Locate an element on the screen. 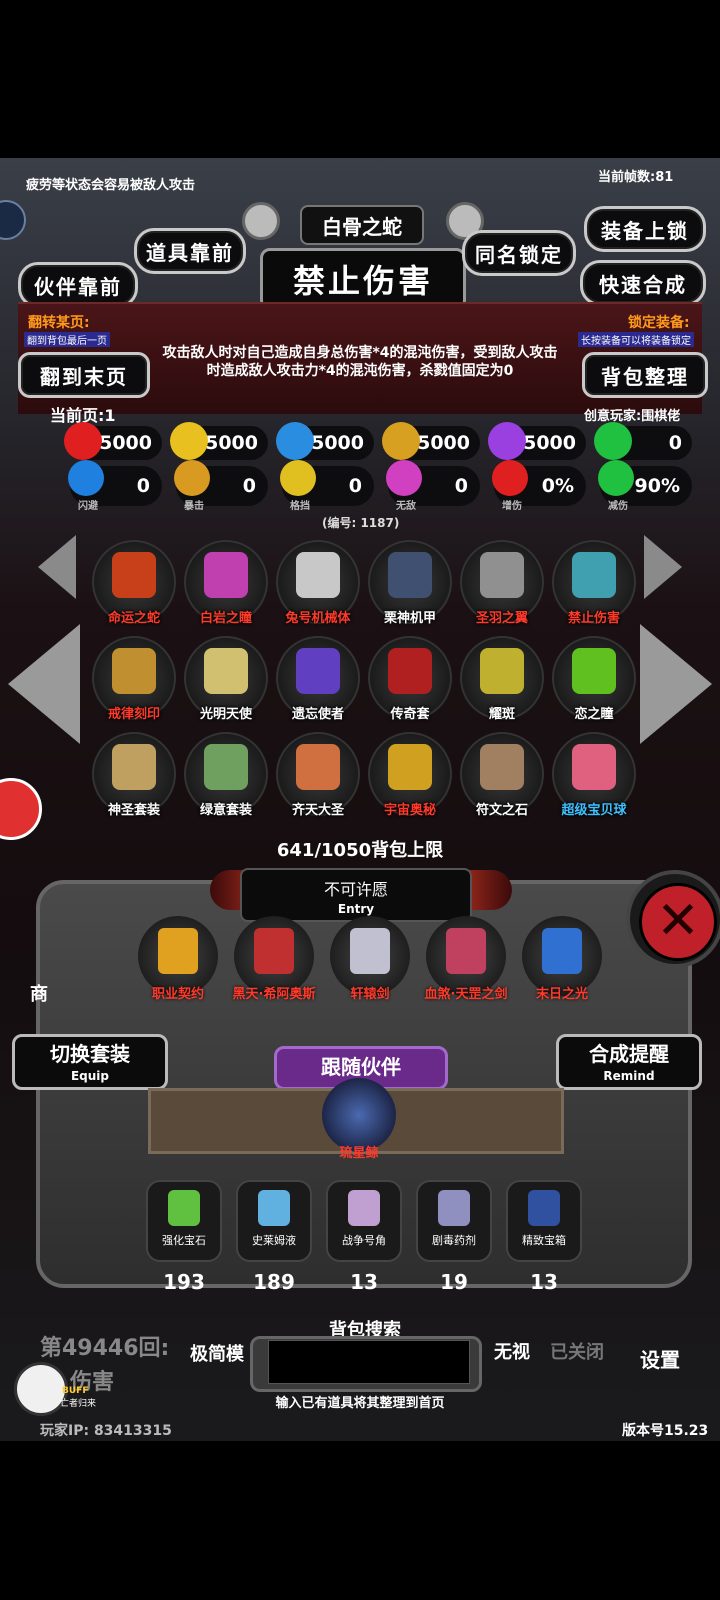  item-name: 绿意套装 is located at coordinates (225, 810).